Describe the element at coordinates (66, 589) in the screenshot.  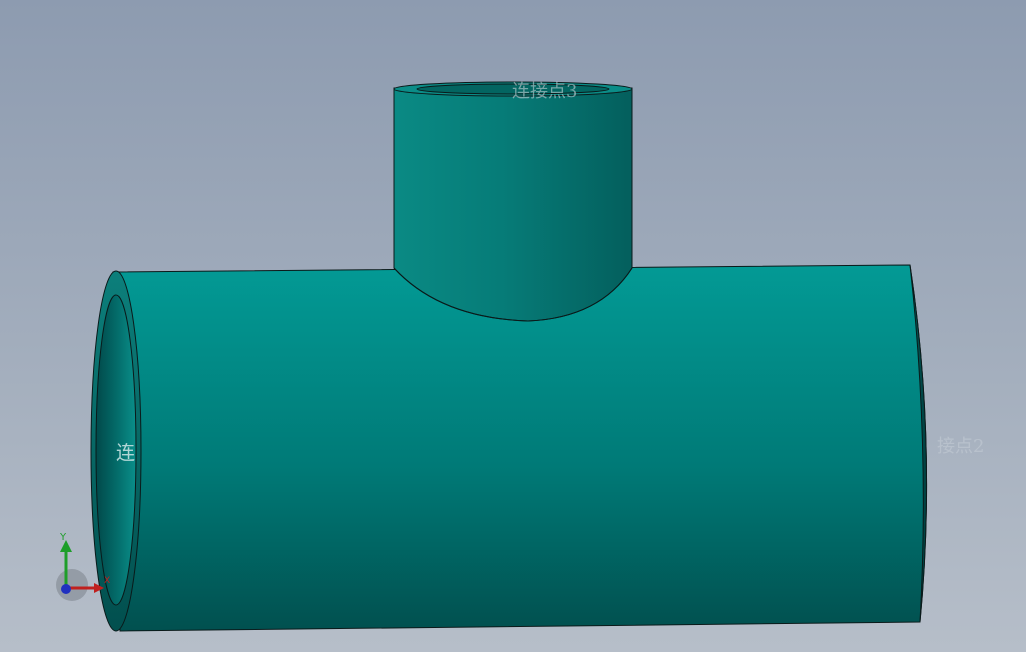
I see `triad-z-axis-icon` at that location.